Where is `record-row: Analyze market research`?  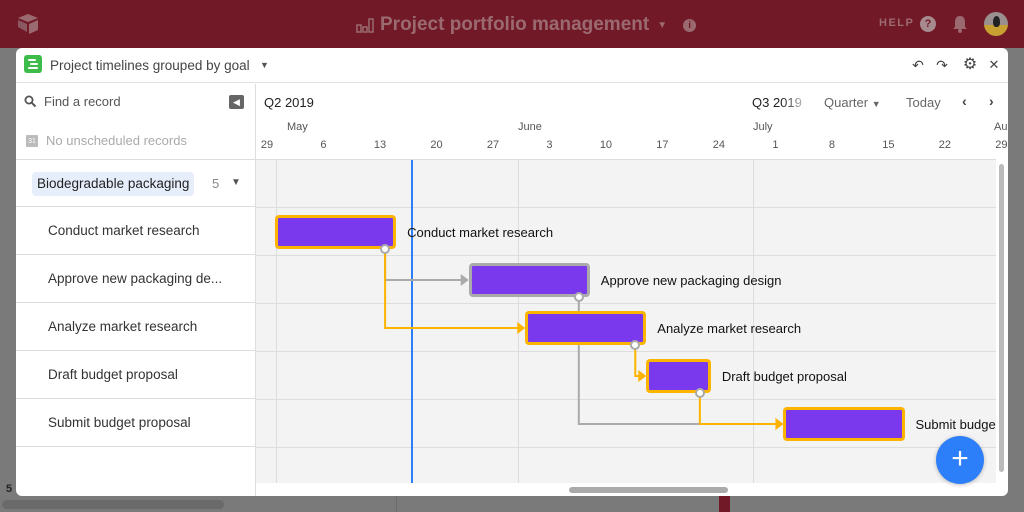 record-row: Analyze market research is located at coordinates (136, 327).